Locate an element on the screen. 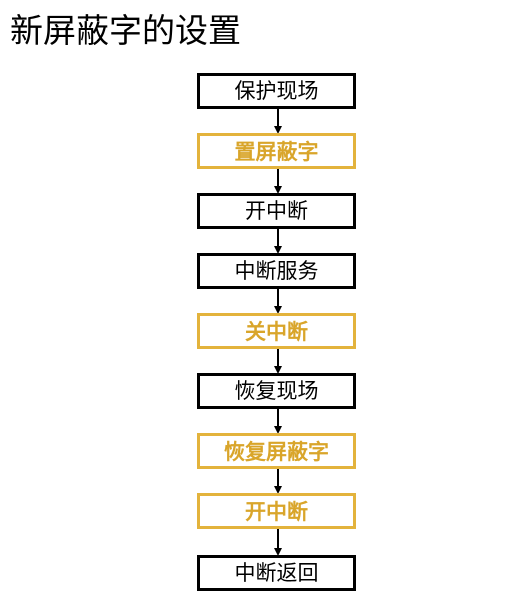 This screenshot has height=591, width=524. flow-step-1: 保护现场 is located at coordinates (276, 91).